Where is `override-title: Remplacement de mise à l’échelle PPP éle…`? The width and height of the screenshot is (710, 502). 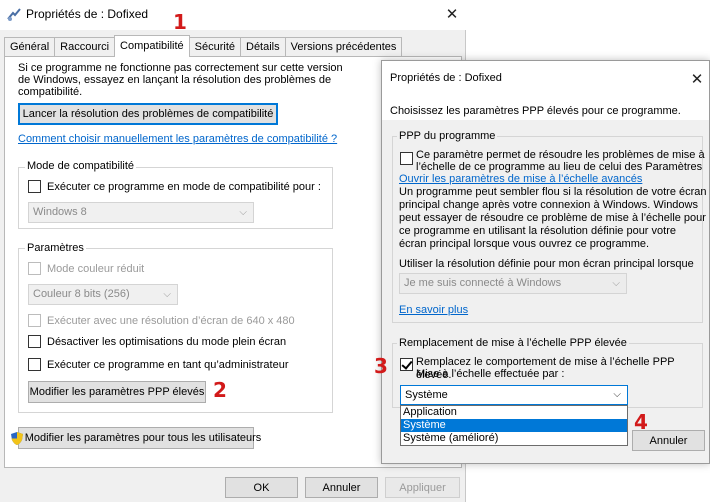
override-title: Remplacement de mise à l’échelle PPP éle… is located at coordinates (513, 343).